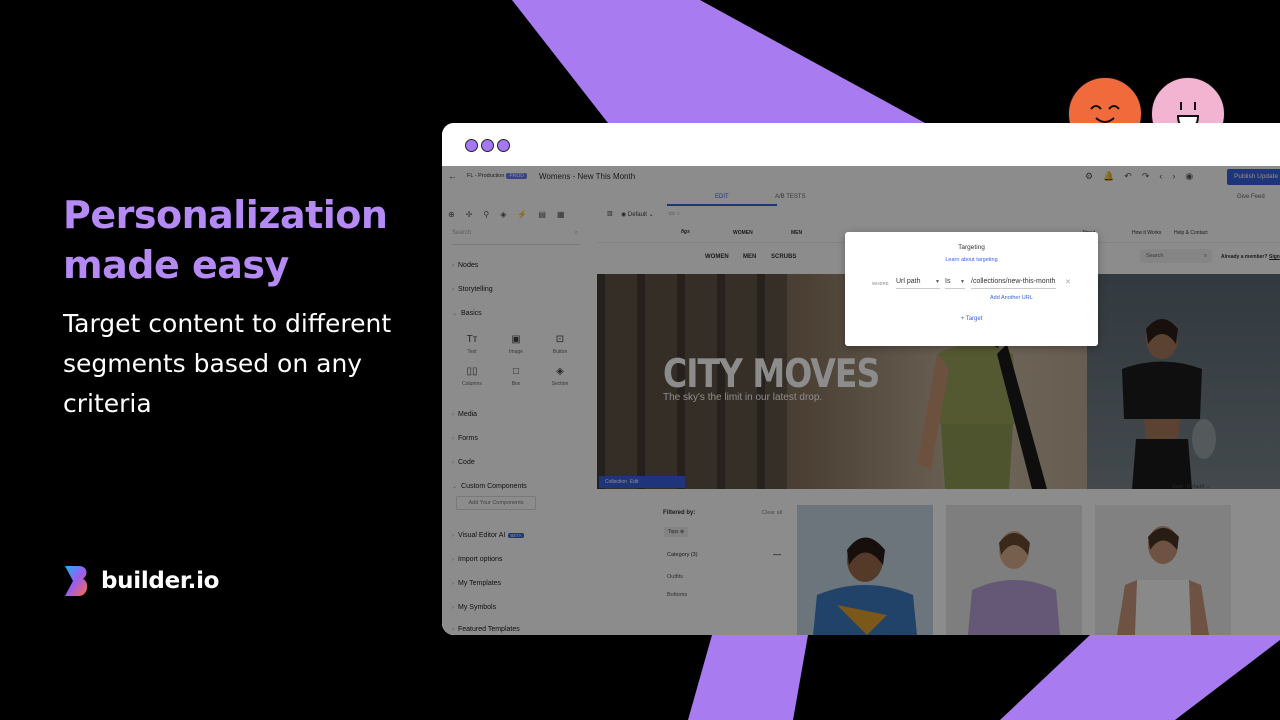  Describe the element at coordinates (225, 240) in the screenshot. I see `headline-title: Personalization made easy` at that location.